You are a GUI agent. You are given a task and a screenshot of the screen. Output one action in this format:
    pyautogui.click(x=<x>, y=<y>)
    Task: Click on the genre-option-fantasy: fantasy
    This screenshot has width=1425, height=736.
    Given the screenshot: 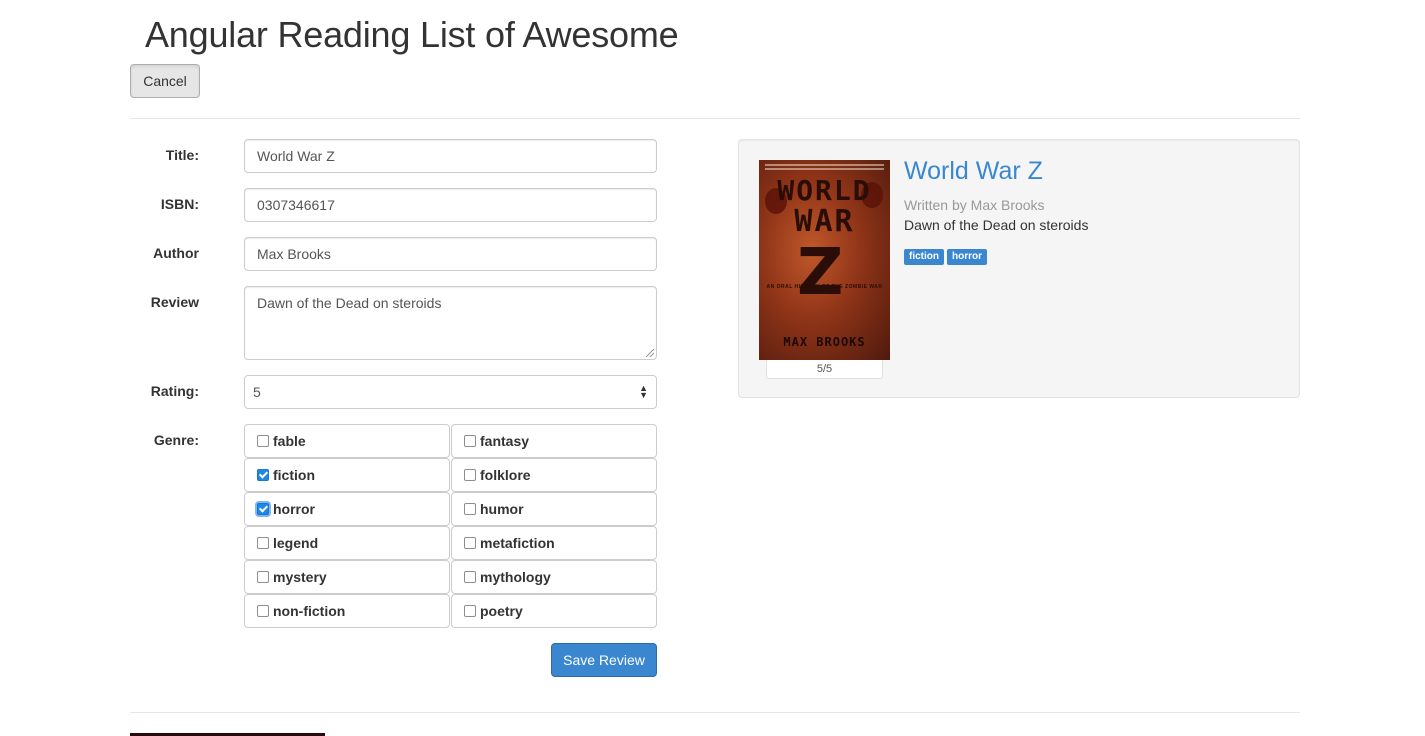 What is the action you would take?
    pyautogui.click(x=554, y=441)
    